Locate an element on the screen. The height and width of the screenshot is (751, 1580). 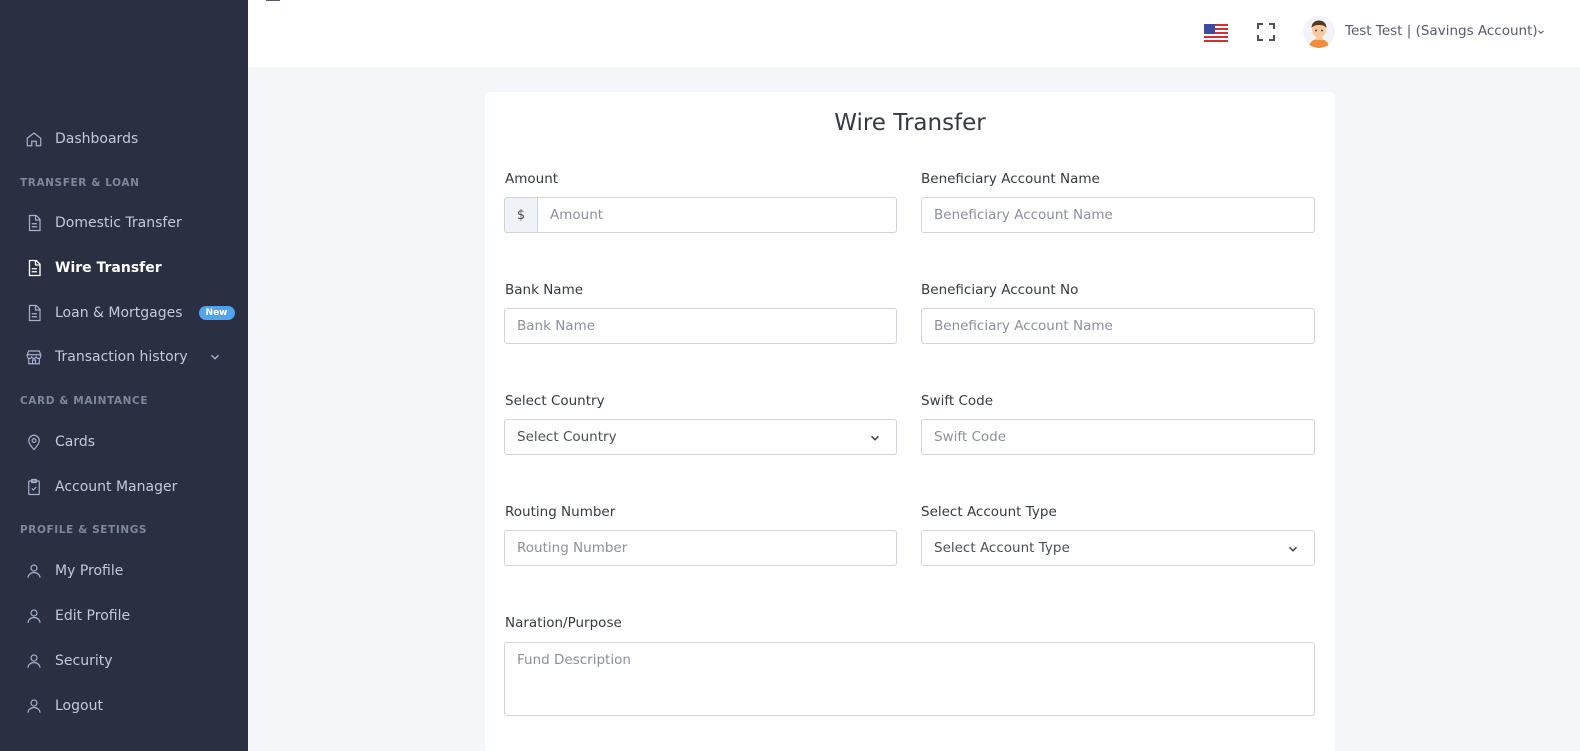
amount-input is located at coordinates (717, 215).